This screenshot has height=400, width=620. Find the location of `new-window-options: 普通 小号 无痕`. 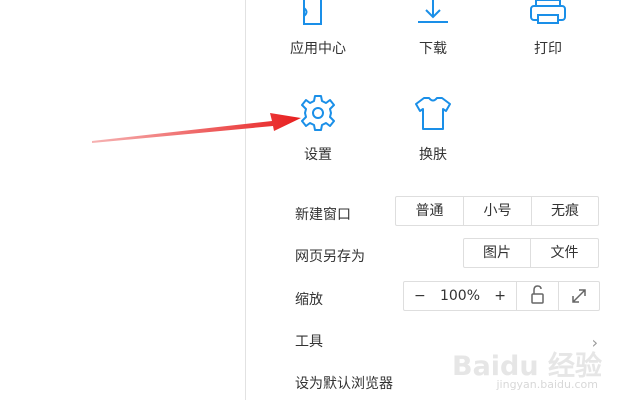

new-window-options: 普通 小号 无痕 is located at coordinates (497, 211).